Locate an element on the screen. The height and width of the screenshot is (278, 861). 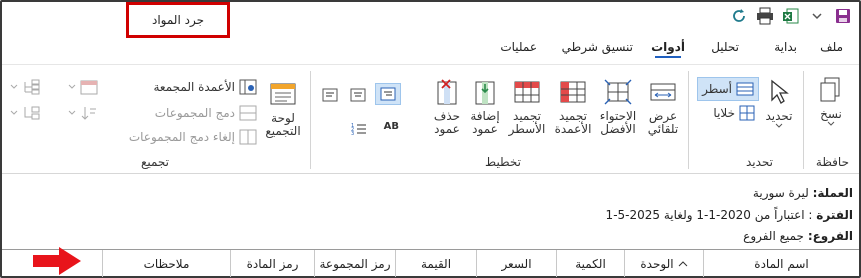
tab-tools: أدوات is located at coordinates (668, 49).